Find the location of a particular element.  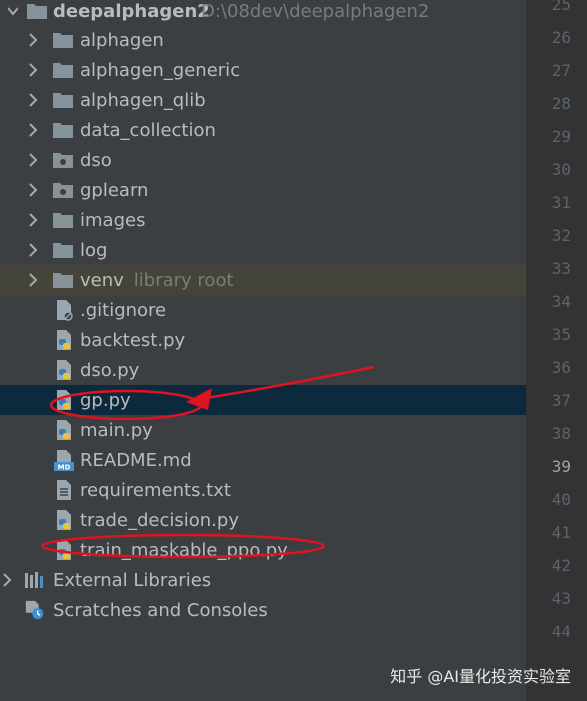

line-number: 41 is located at coordinates (561, 532).